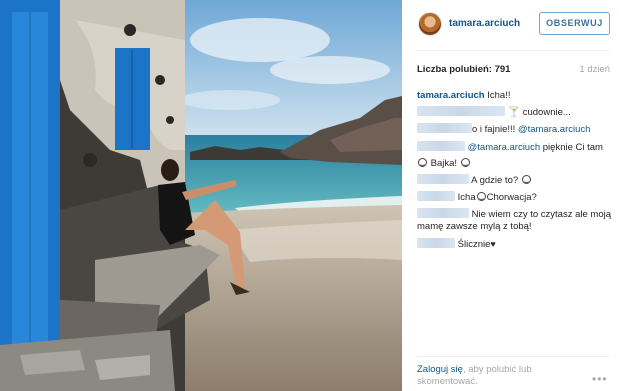 The image size is (619, 391). What do you see at coordinates (454, 69) in the screenshot?
I see `likes-label: Liczba polubień:` at bounding box center [454, 69].